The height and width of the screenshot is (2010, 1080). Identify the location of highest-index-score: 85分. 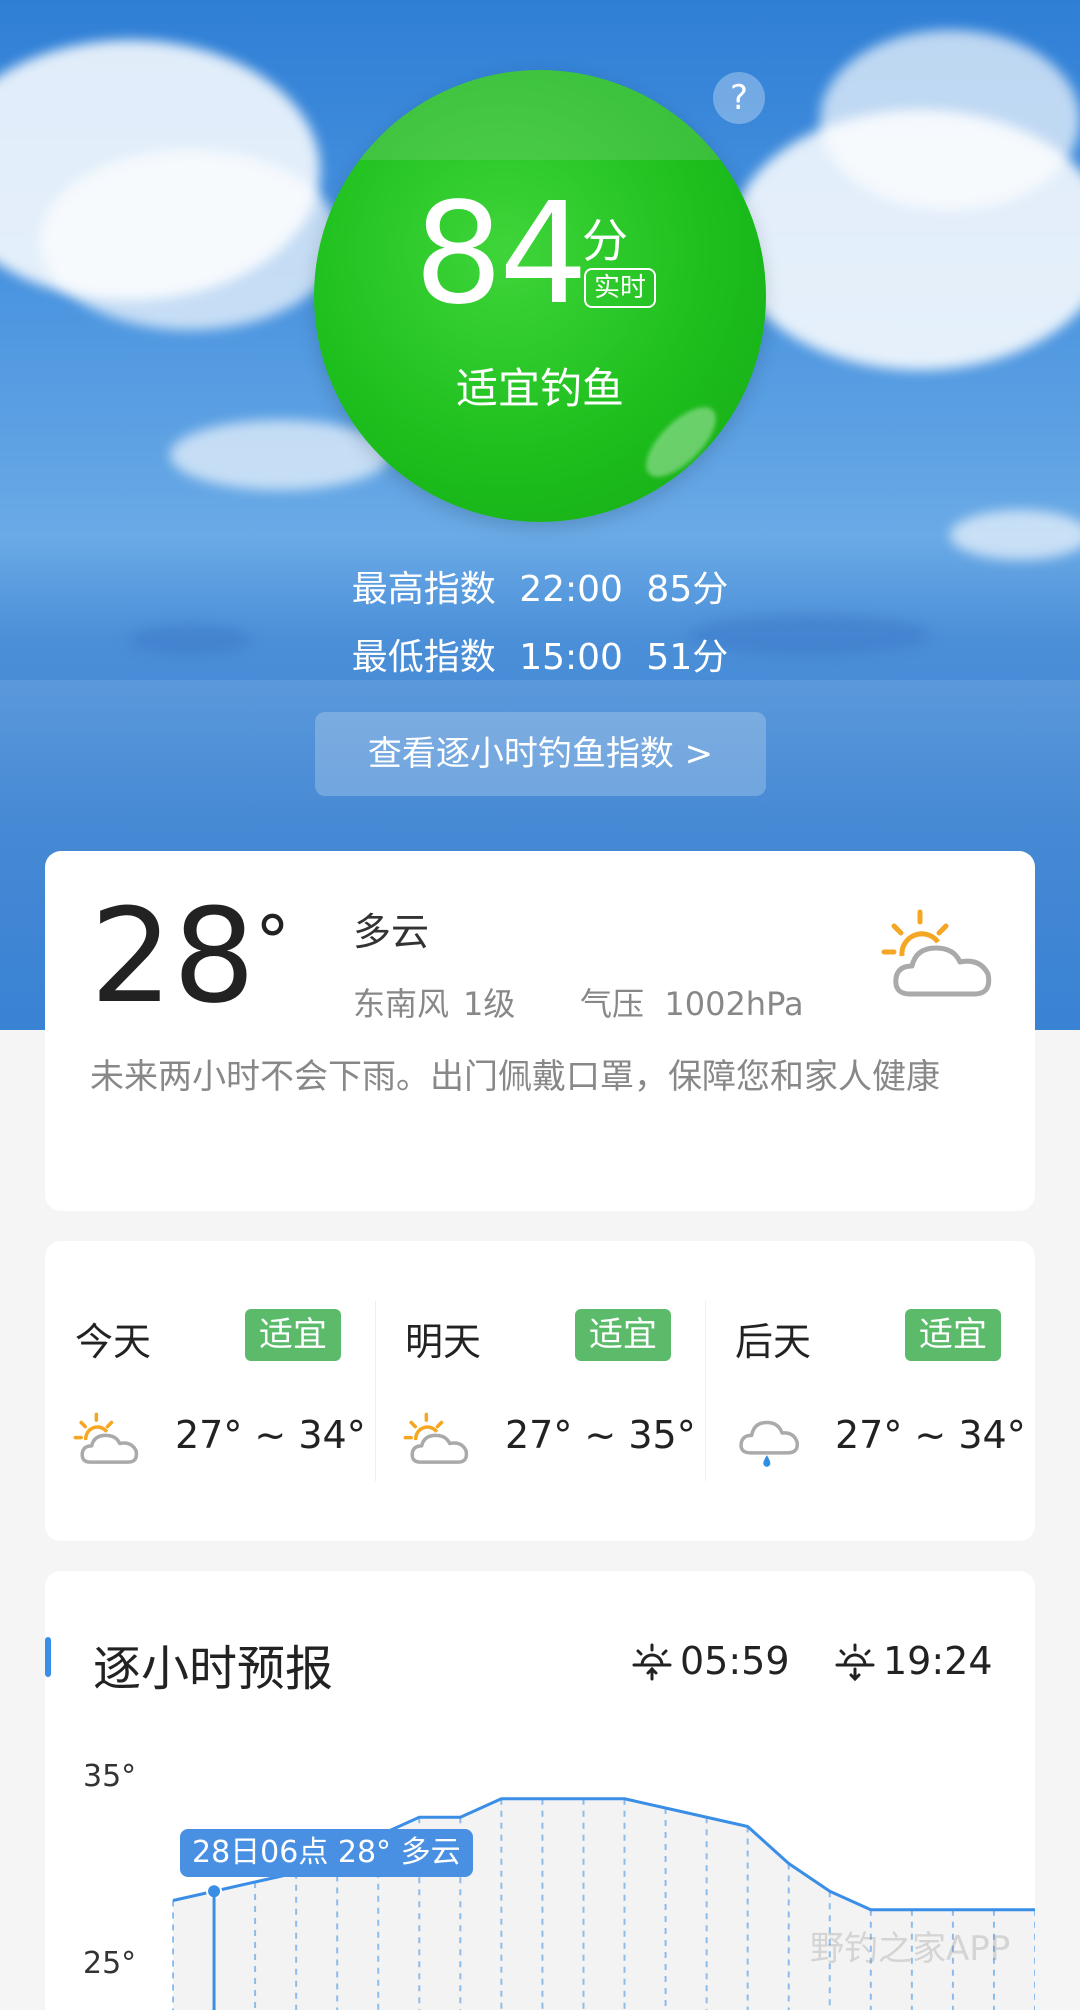
(687, 589).